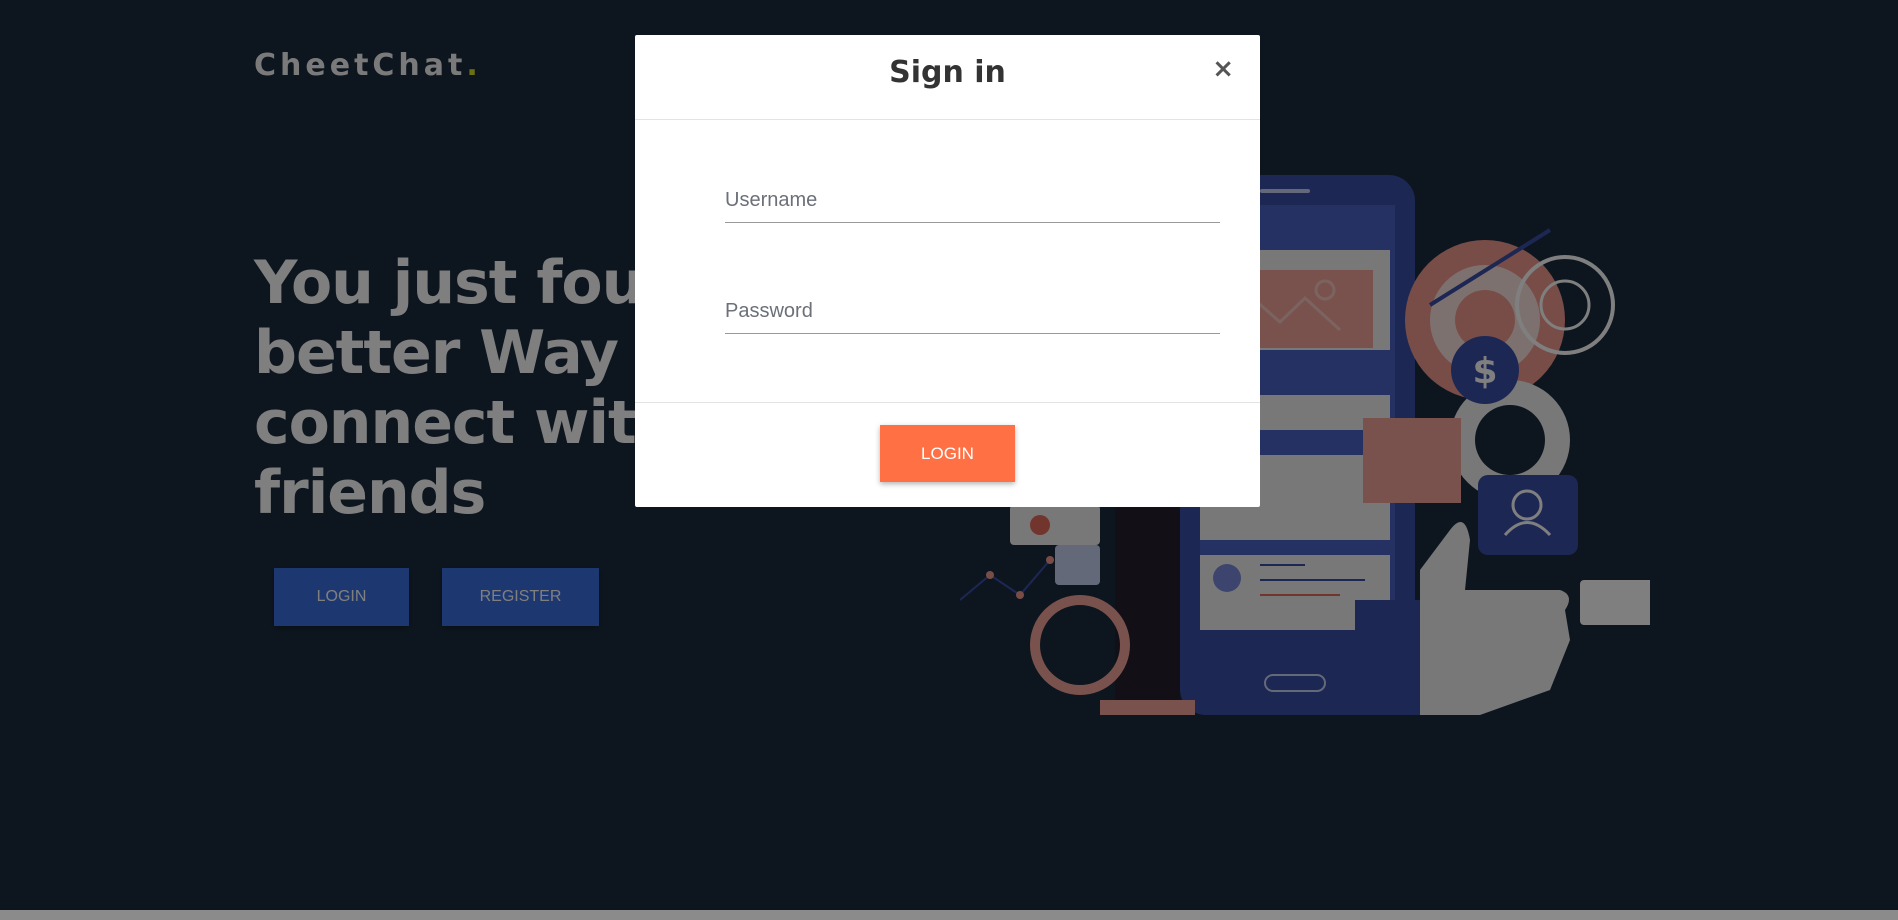 The image size is (1898, 920). What do you see at coordinates (947, 72) in the screenshot?
I see `modal-title: Sign in` at bounding box center [947, 72].